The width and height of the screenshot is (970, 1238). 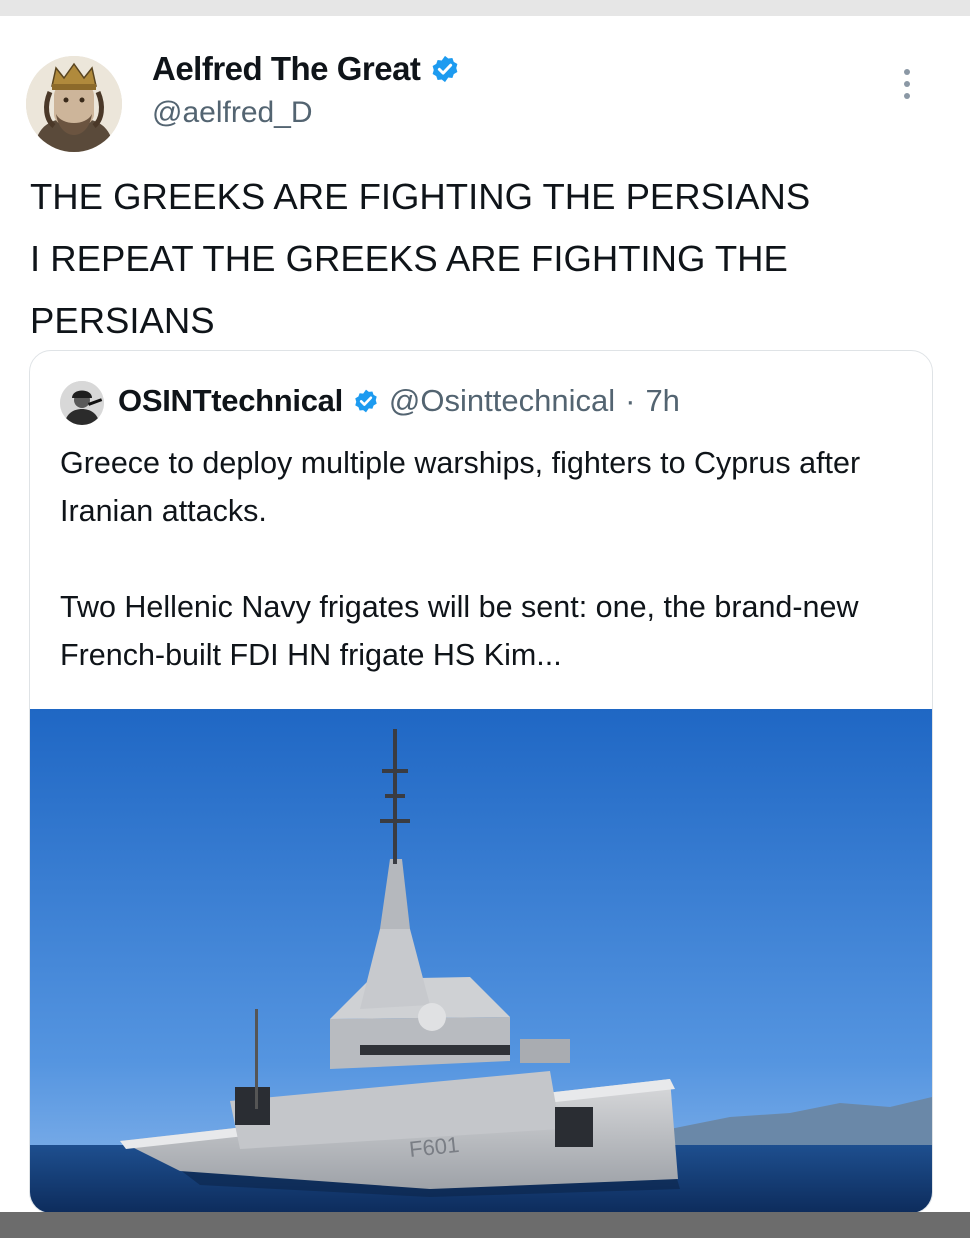 I want to click on bottom-bar, so click(x=485, y=1225).